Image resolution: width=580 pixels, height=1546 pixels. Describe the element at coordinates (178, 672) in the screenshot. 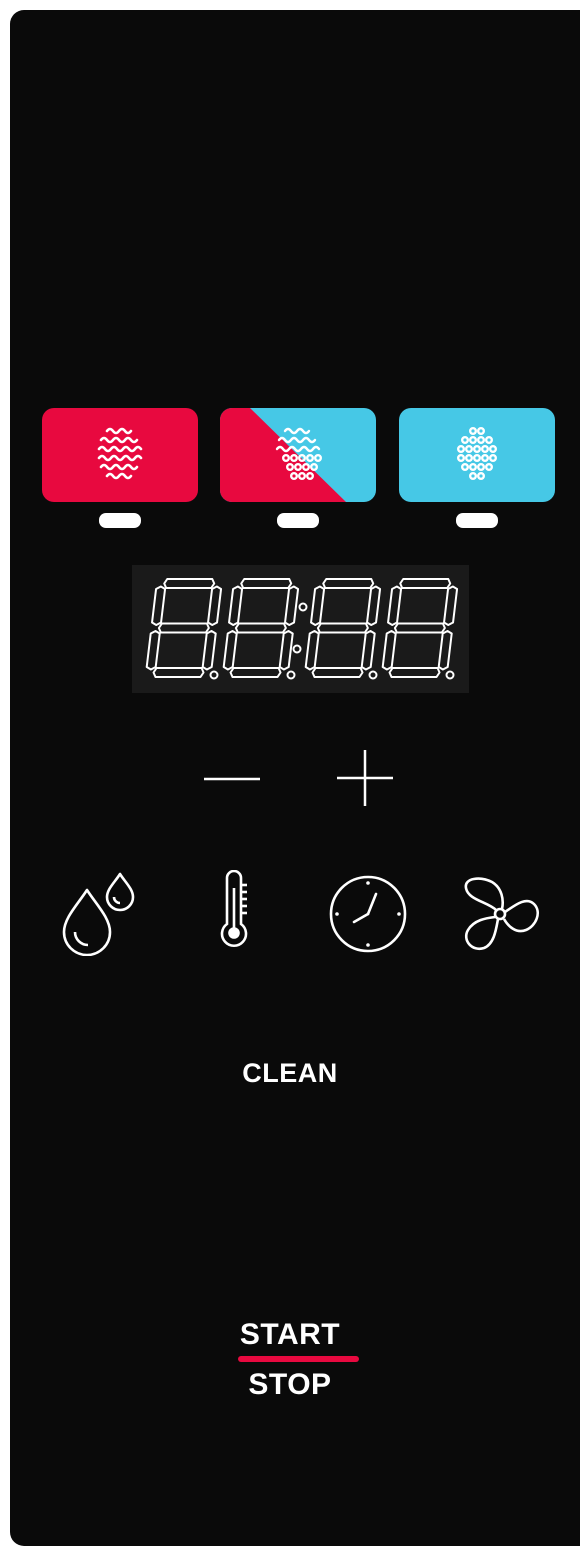

I see `digit-1-segment-d` at that location.